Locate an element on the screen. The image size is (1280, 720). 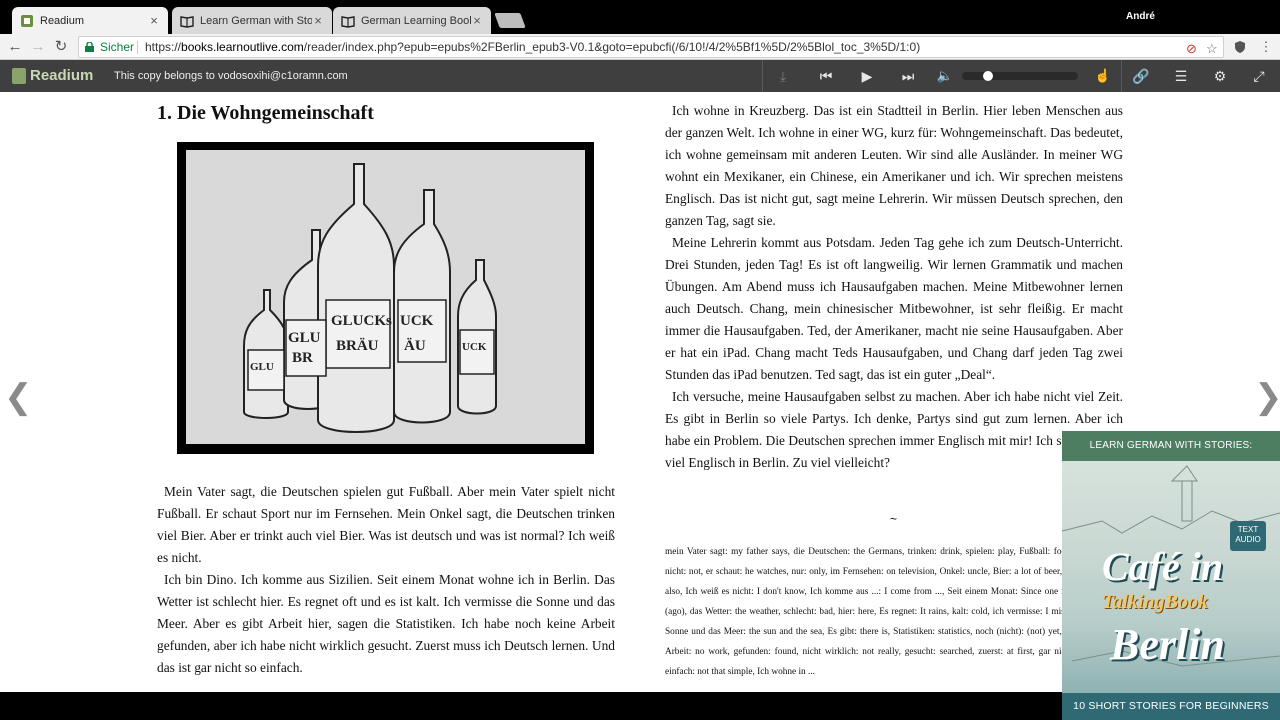
volume-slider-handle is located at coordinates (988, 76).